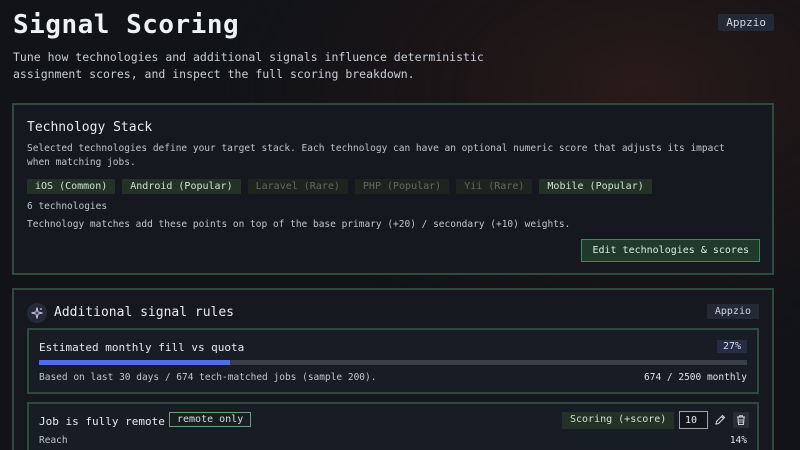 The width and height of the screenshot is (800, 450). What do you see at coordinates (90, 127) in the screenshot?
I see `technology-stack-title: Technology Stack` at bounding box center [90, 127].